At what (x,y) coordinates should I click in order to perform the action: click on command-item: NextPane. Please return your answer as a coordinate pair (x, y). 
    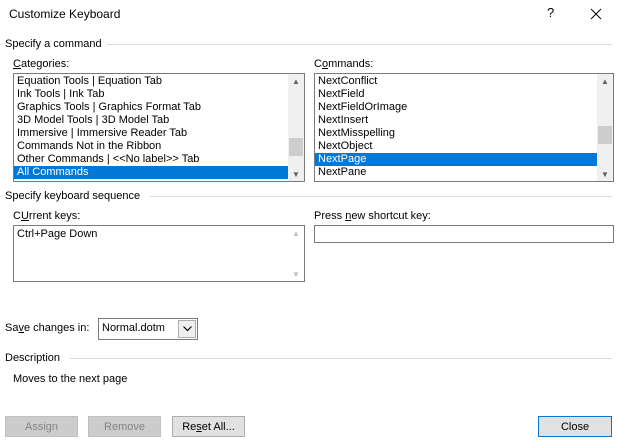
    Looking at the image, I should click on (456, 172).